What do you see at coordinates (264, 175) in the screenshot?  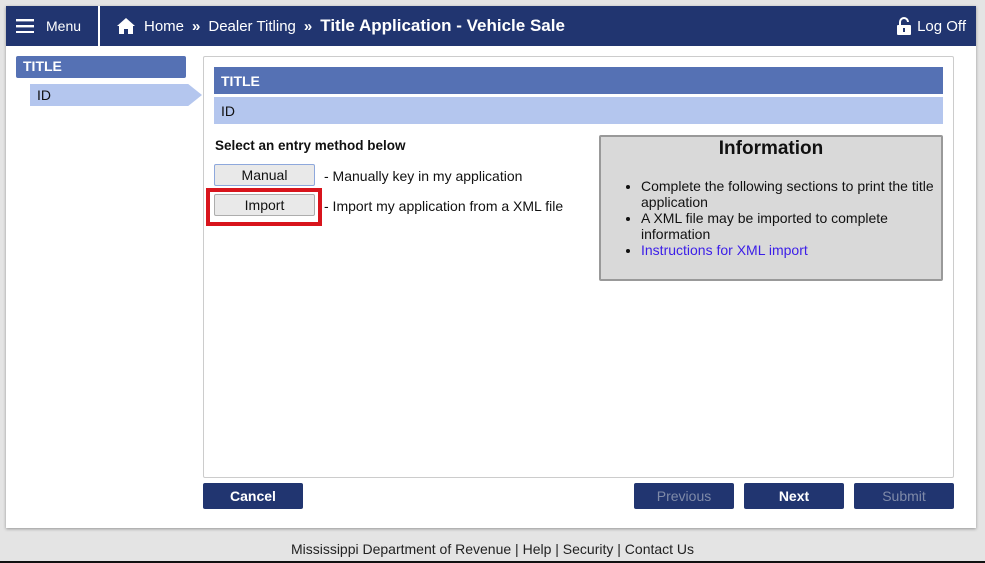 I see `manual-button: Manual` at bounding box center [264, 175].